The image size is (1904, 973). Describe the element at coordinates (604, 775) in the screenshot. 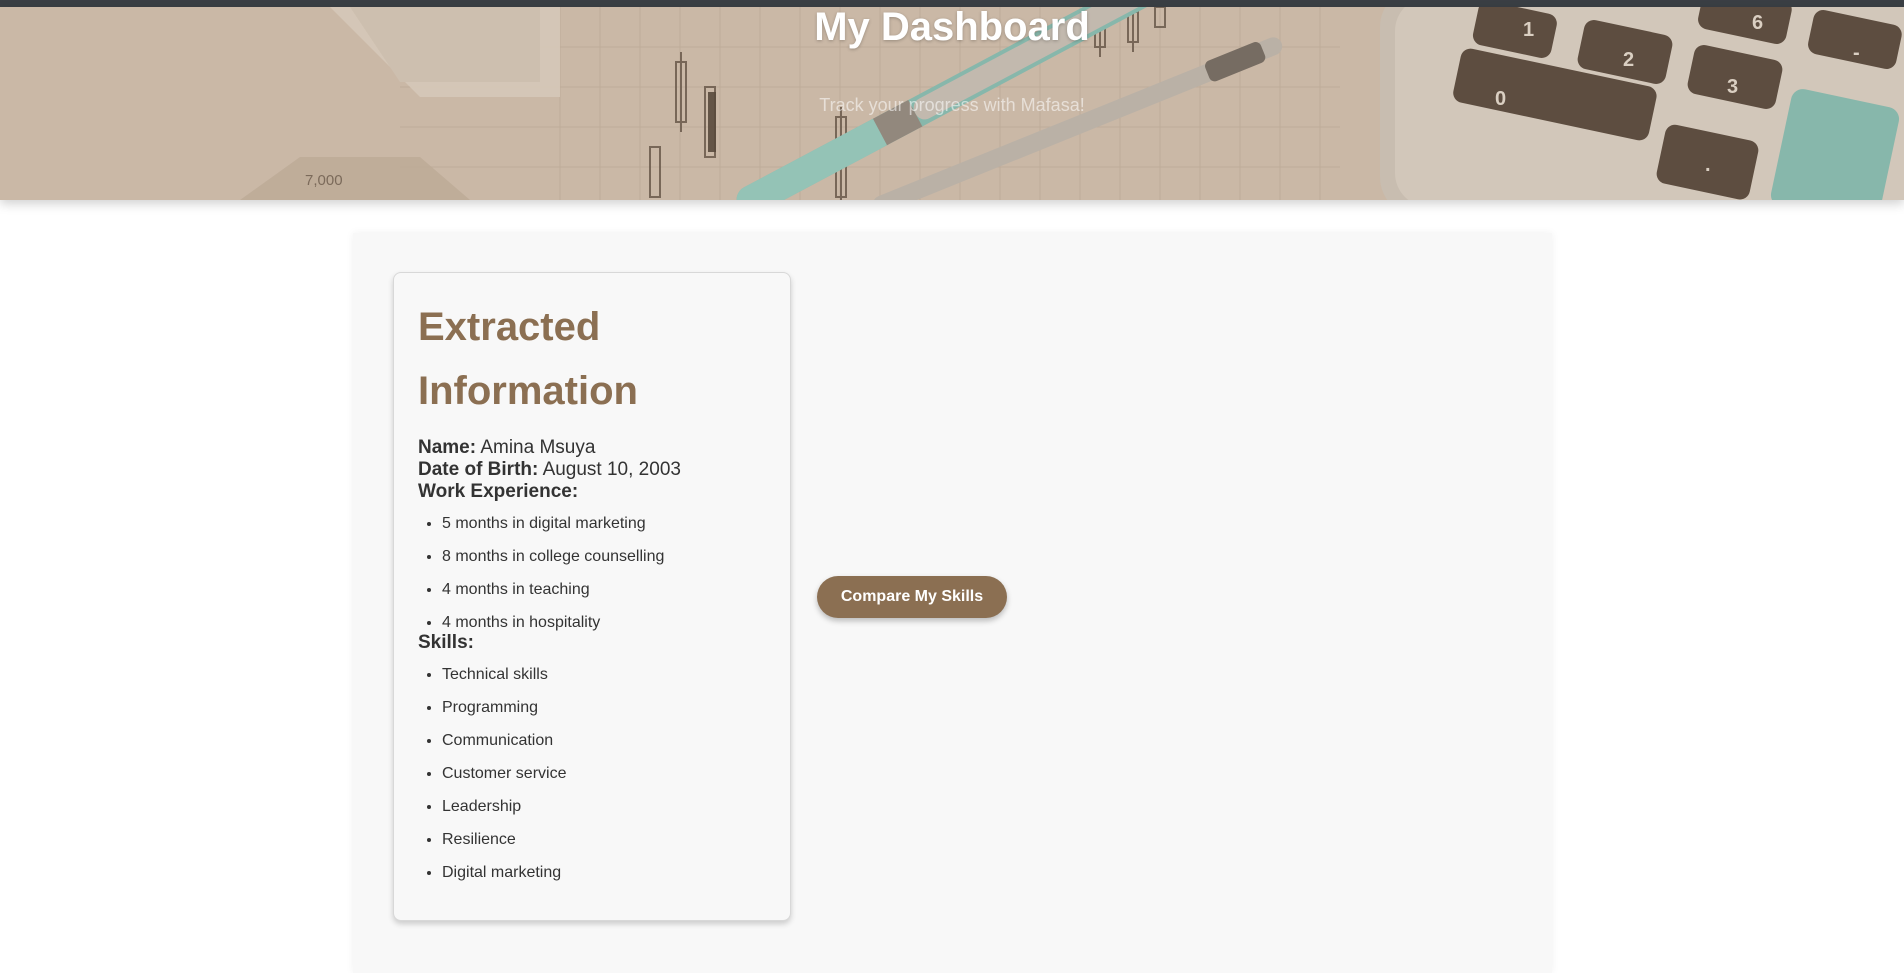

I see `skill-item: Customer service` at that location.